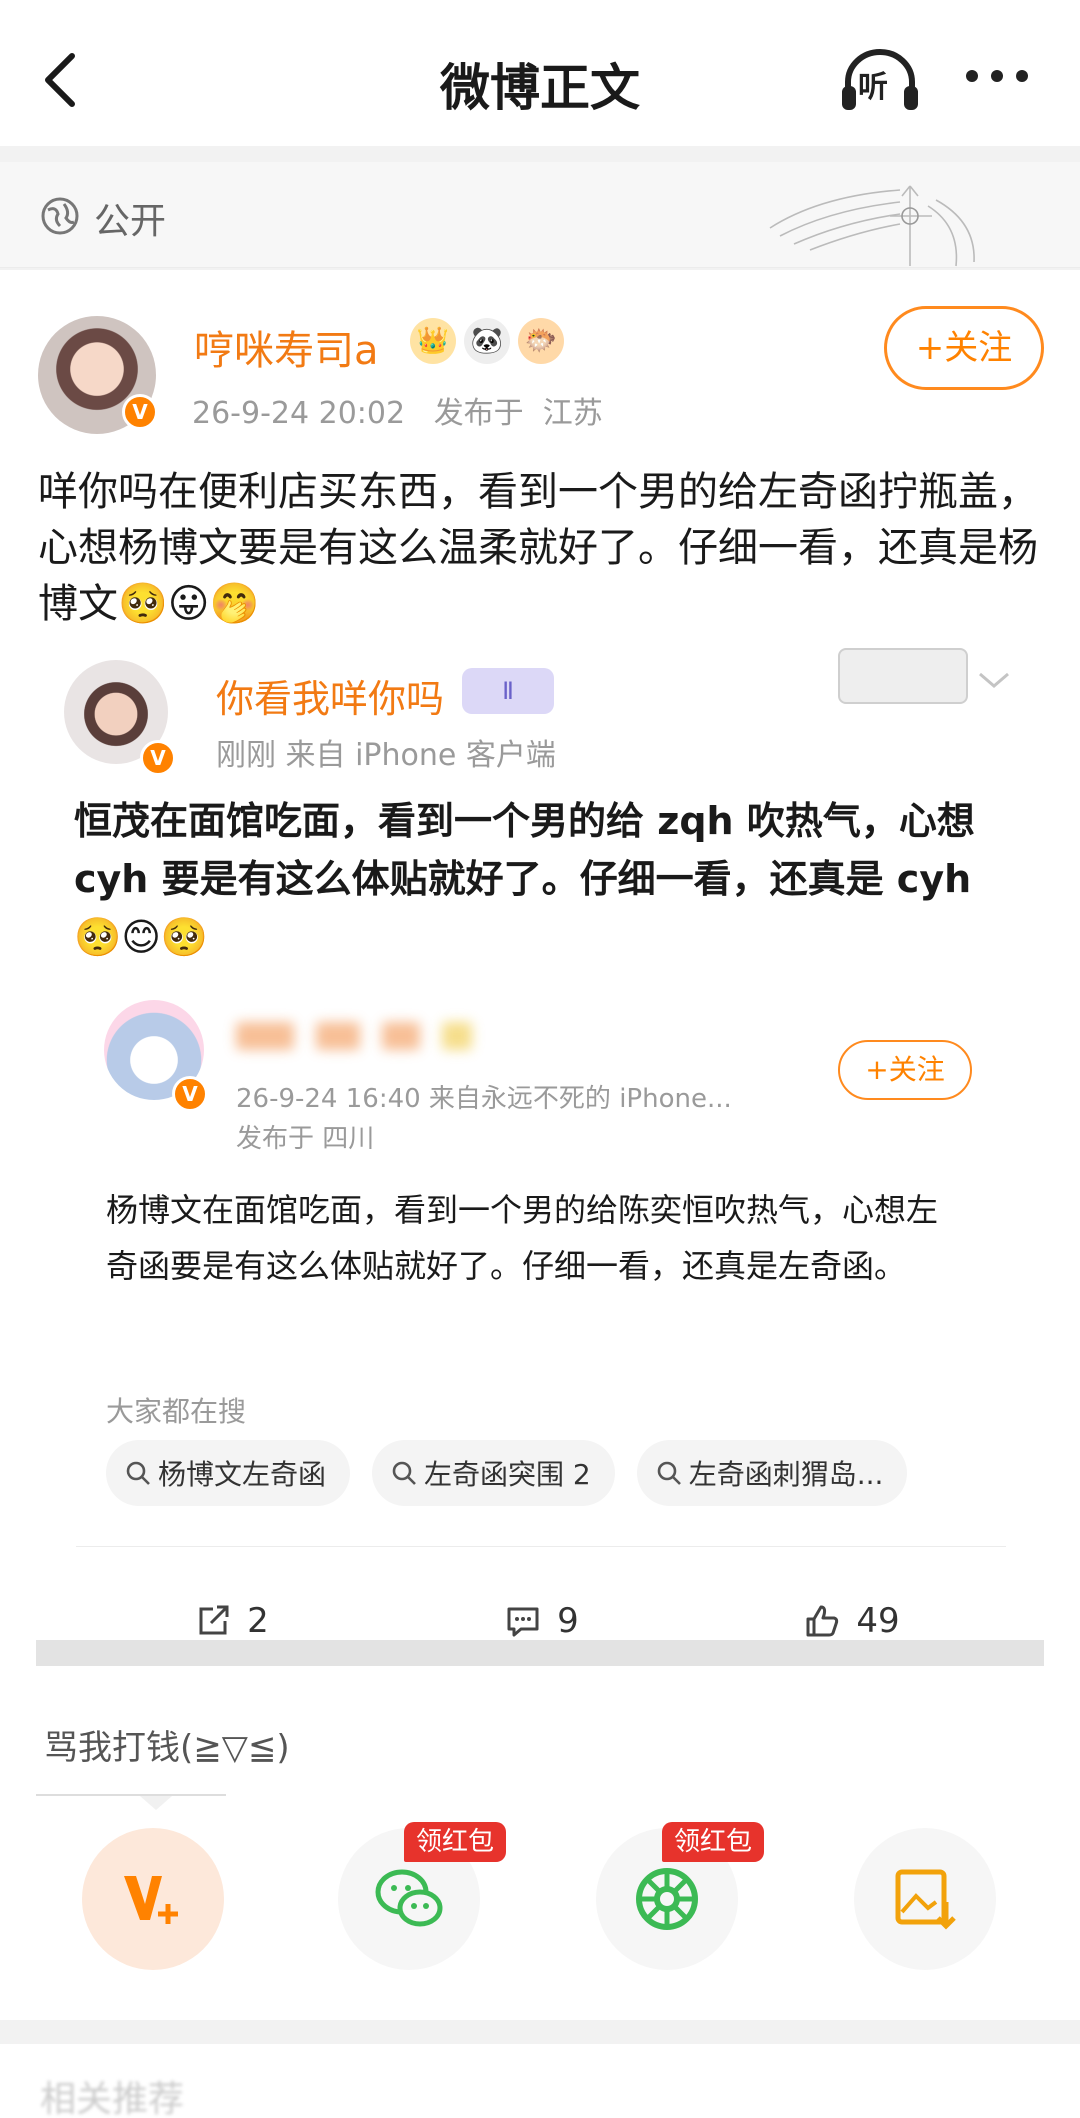  Describe the element at coordinates (176, 1411) in the screenshot. I see `hot-search-label: 大家都在搜` at that location.